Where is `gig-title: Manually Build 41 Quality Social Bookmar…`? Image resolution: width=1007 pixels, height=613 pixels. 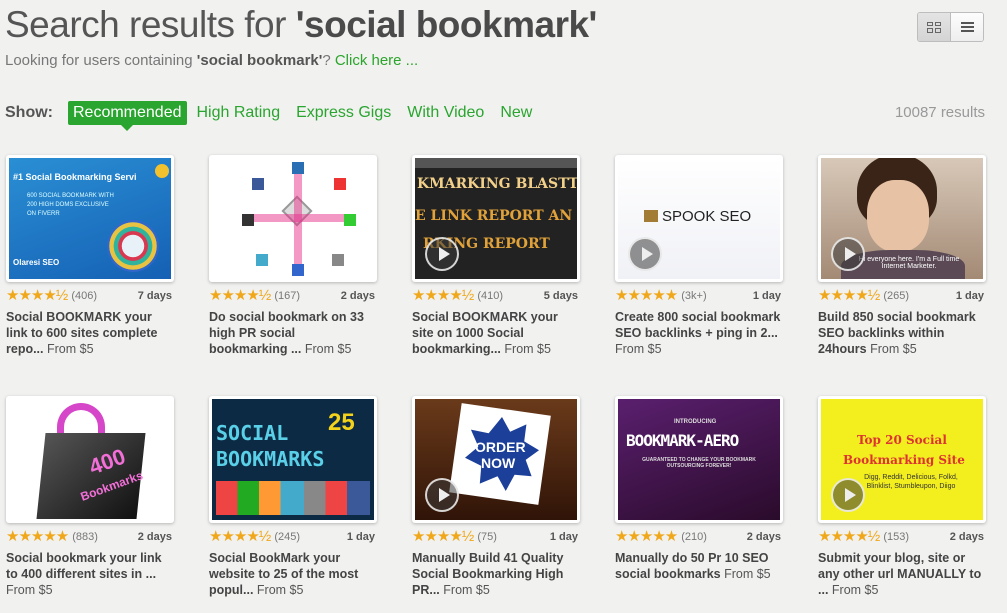
gig-title: Manually Build 41 Quality Social Bookmar… is located at coordinates (496, 574).